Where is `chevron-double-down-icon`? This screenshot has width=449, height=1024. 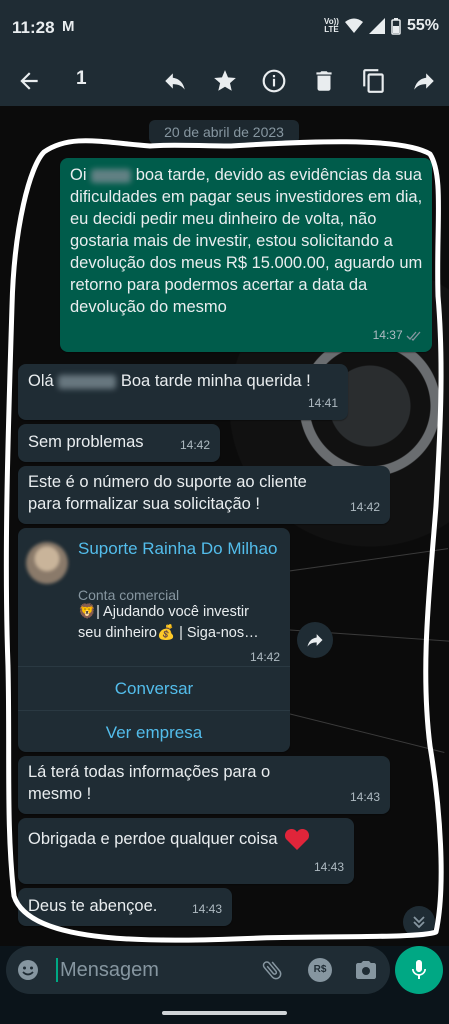 chevron-double-down-icon is located at coordinates (419, 922).